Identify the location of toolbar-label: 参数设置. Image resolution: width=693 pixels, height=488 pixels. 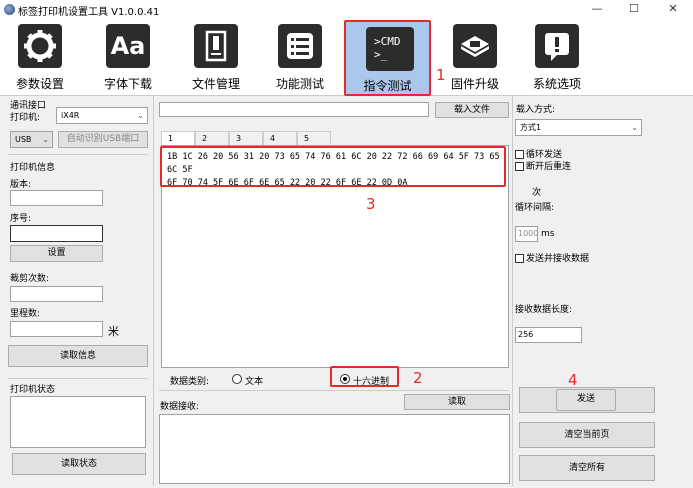
(39, 84).